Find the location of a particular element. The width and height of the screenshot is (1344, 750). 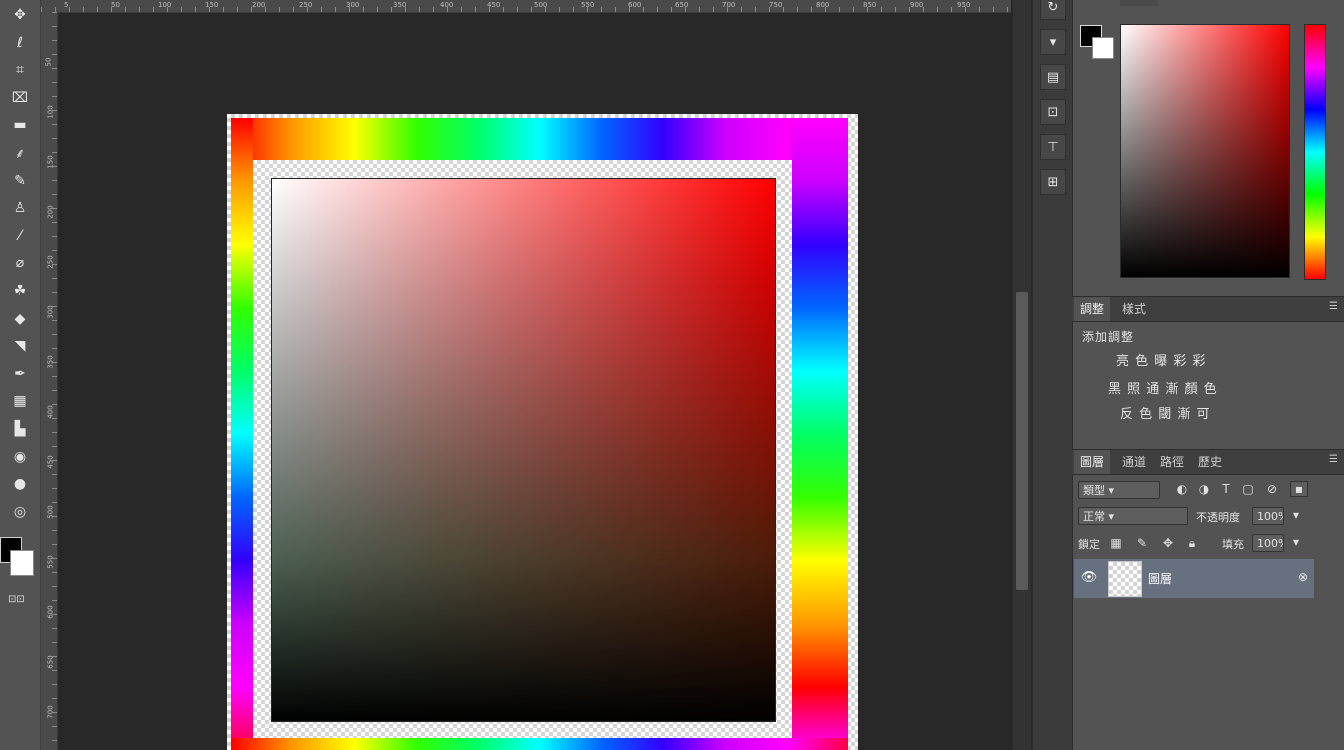

ruler-horizontal-label: 250 is located at coordinates (306, 5).